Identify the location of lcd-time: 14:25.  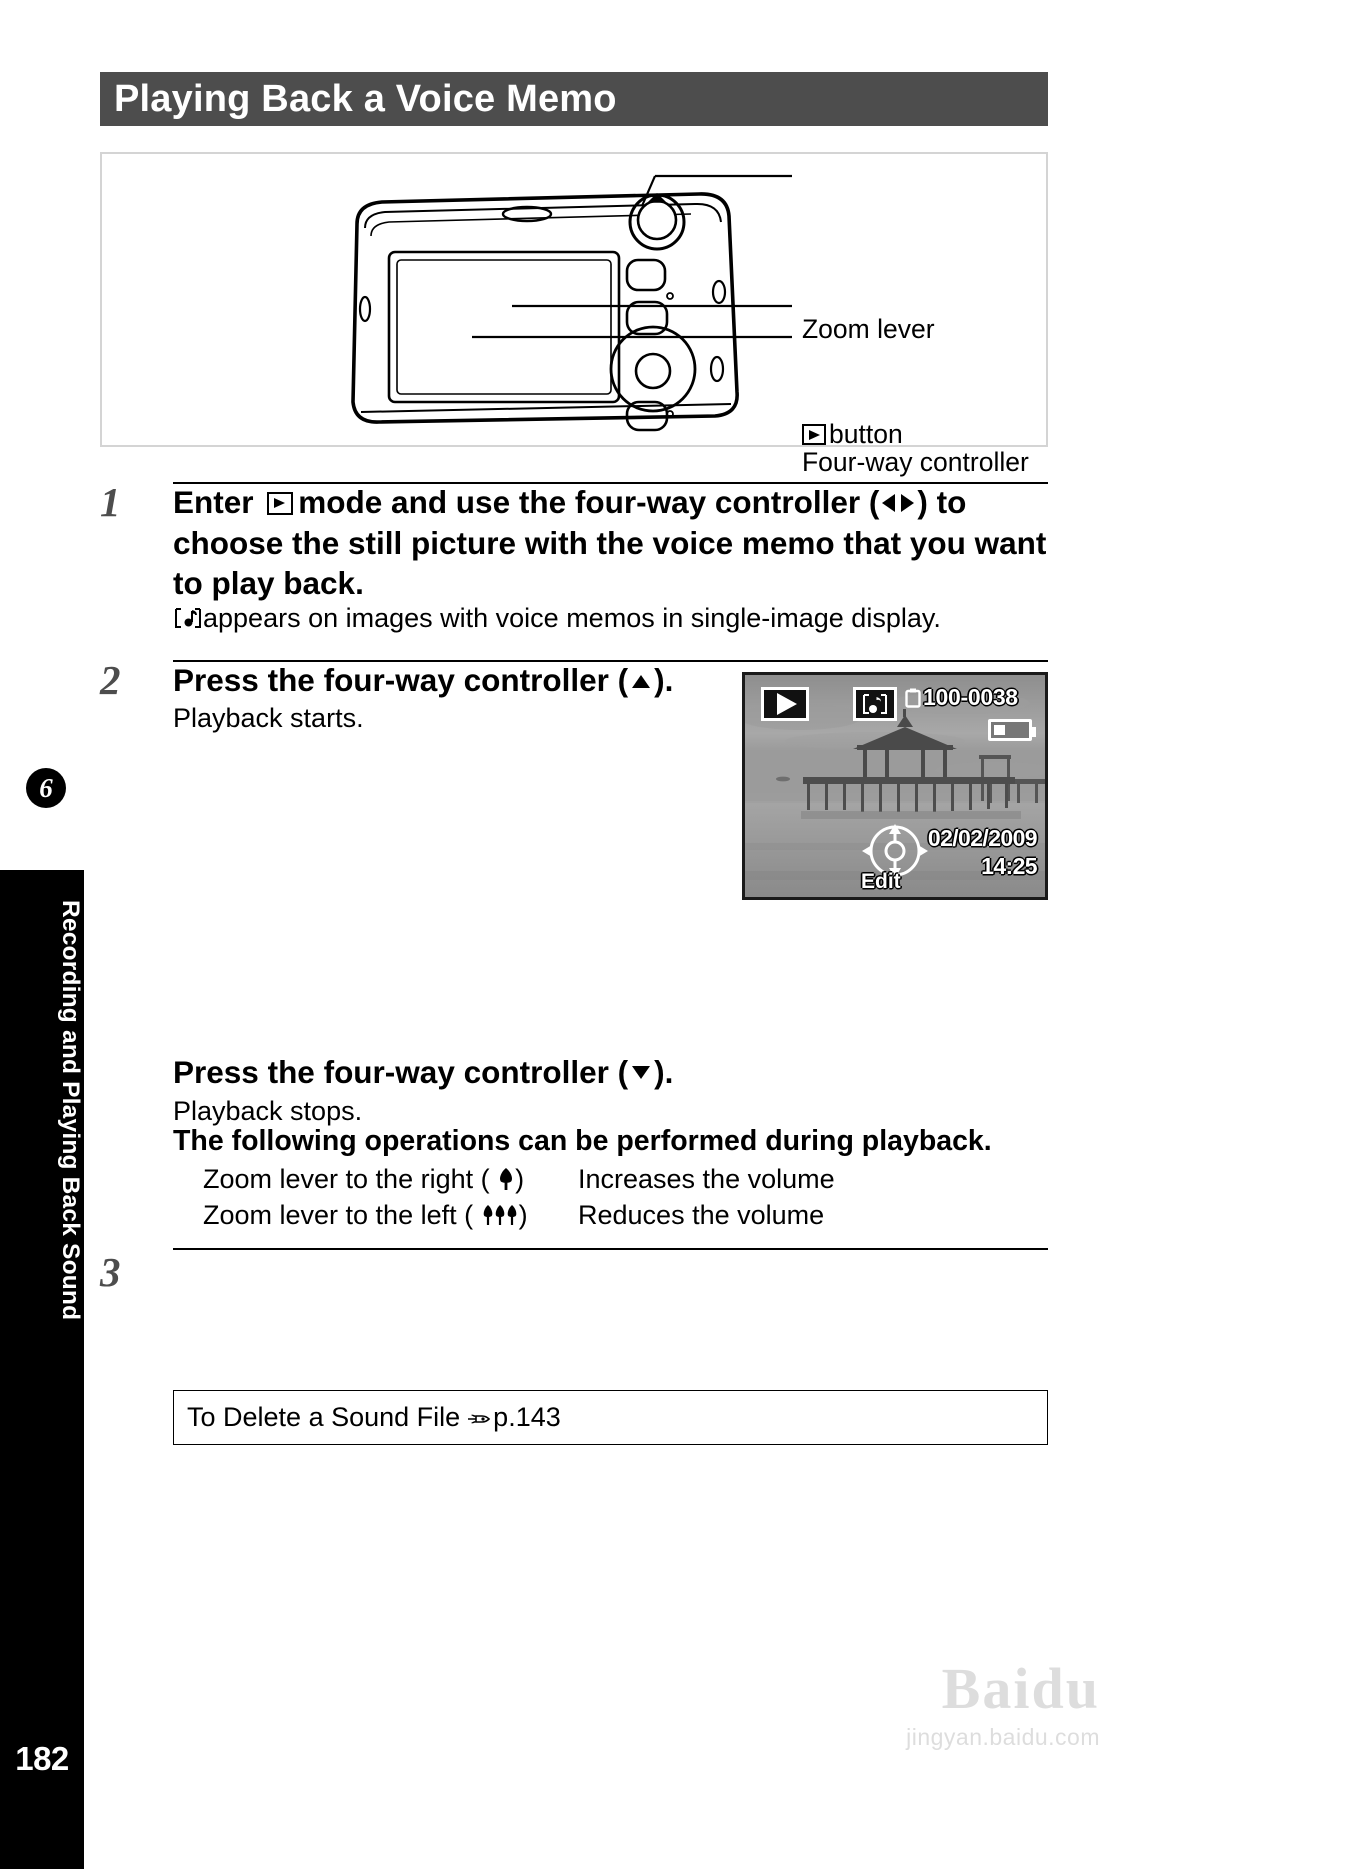
(1009, 866).